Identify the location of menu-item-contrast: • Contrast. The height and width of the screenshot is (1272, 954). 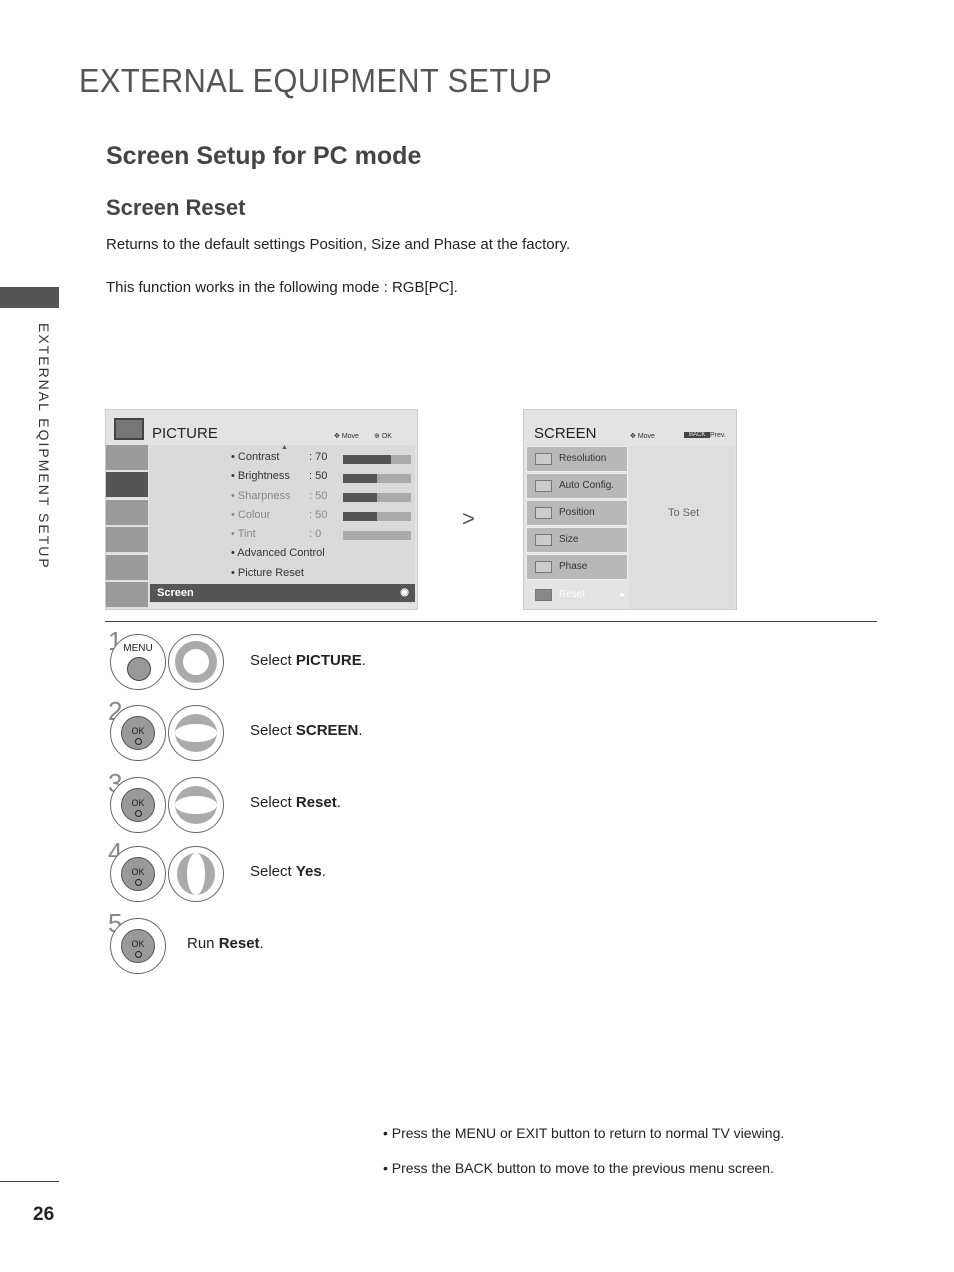
(255, 457).